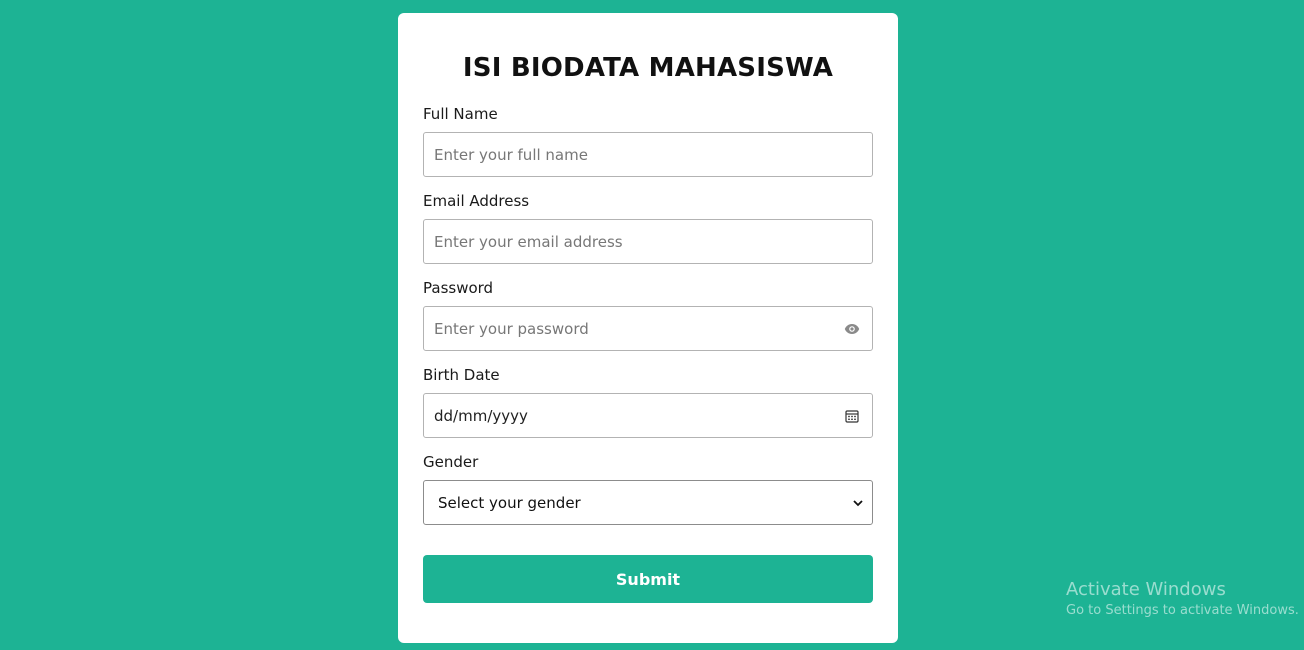 Image resolution: width=1304 pixels, height=650 pixels. What do you see at coordinates (852, 416) in the screenshot?
I see `calendar-icon` at bounding box center [852, 416].